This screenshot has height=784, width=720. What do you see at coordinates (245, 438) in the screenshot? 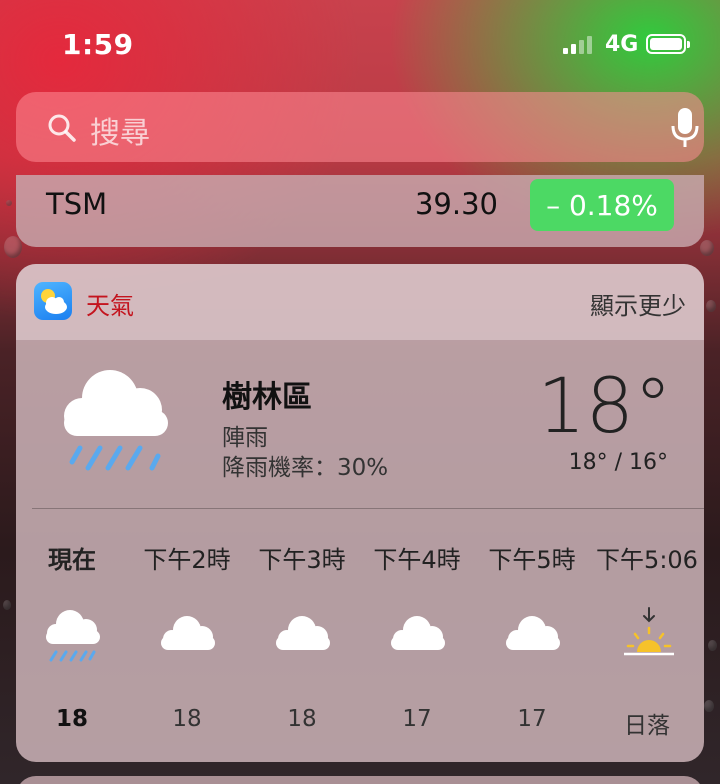
I see `weather-condition: 陣雨` at bounding box center [245, 438].